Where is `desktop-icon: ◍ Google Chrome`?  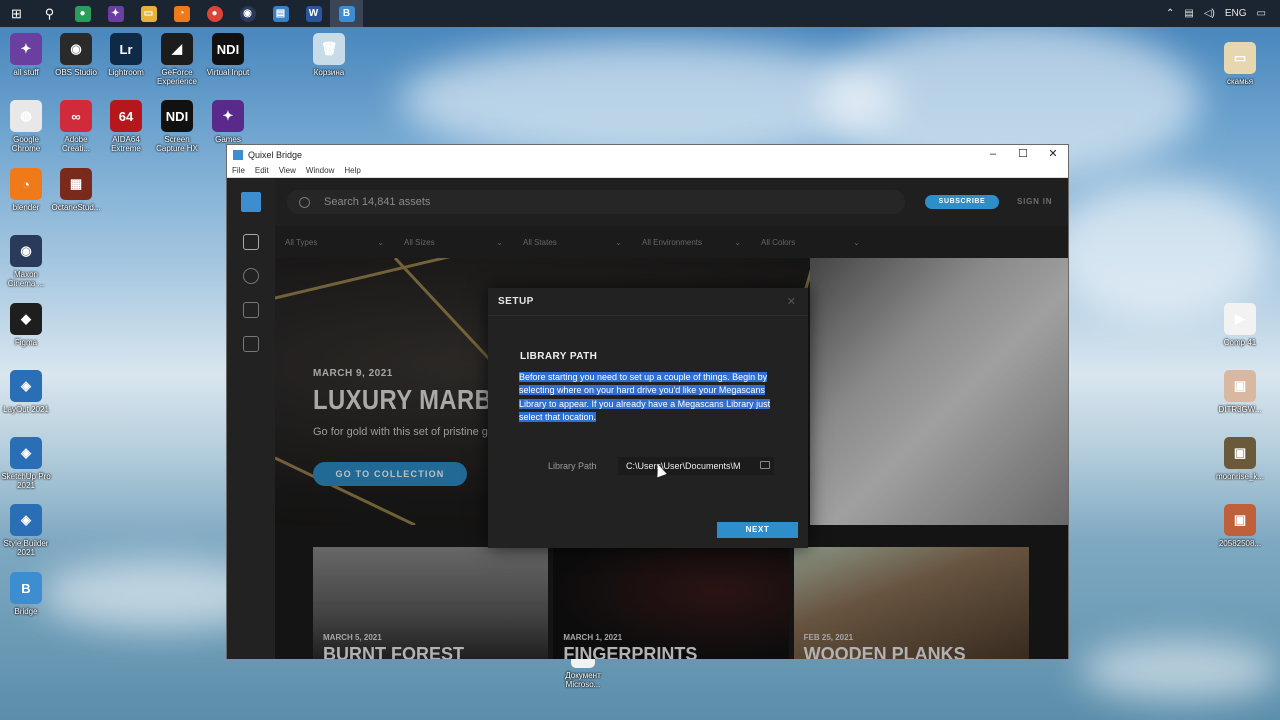 desktop-icon: ◍ Google Chrome is located at coordinates (26, 126).